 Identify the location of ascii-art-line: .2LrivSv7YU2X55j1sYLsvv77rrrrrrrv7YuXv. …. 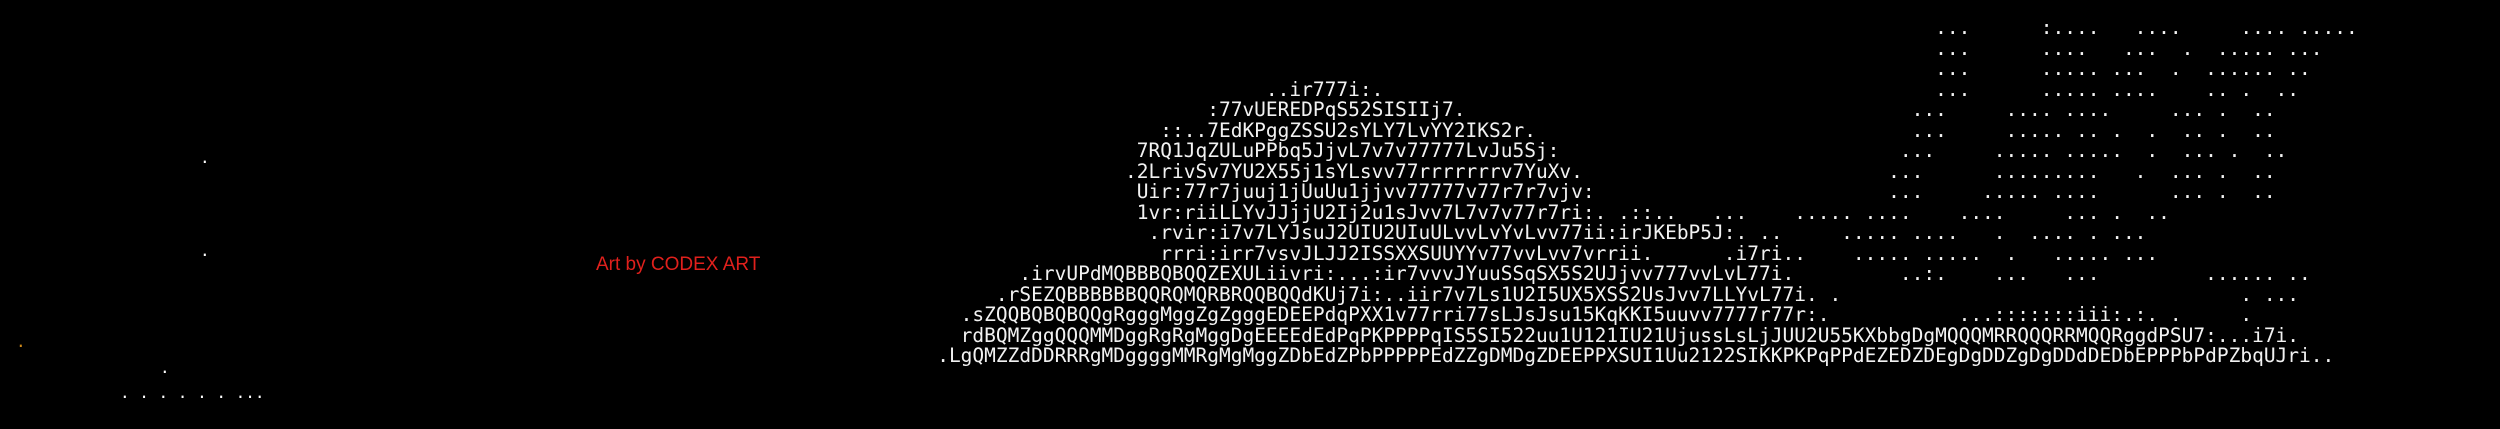
(1138, 171).